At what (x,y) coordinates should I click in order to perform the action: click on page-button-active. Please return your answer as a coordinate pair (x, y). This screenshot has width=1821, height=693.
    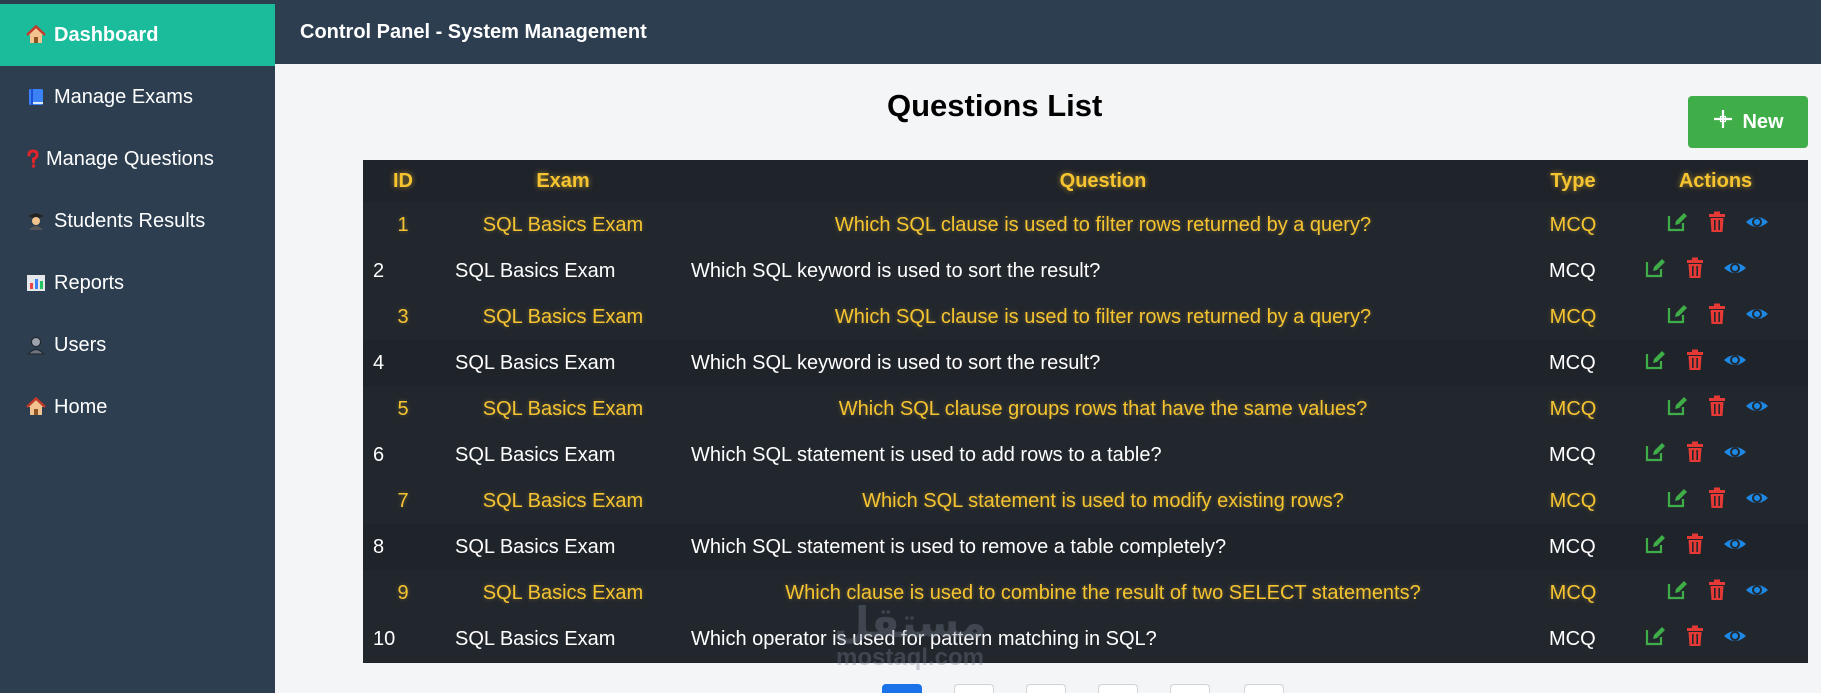
    Looking at the image, I should click on (902, 688).